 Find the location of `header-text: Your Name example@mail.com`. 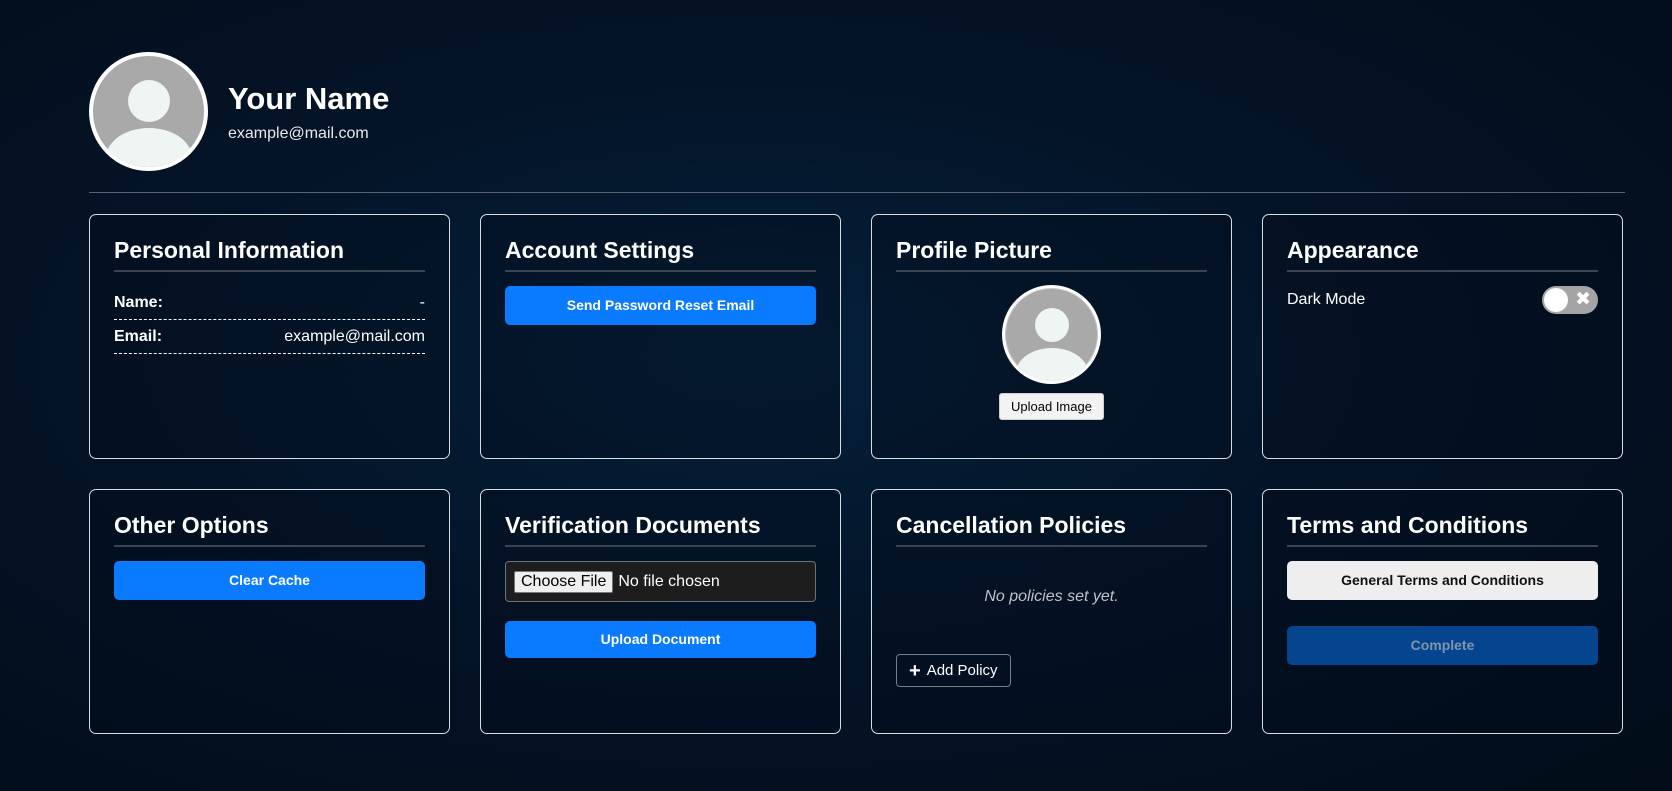

header-text: Your Name example@mail.com is located at coordinates (308, 112).